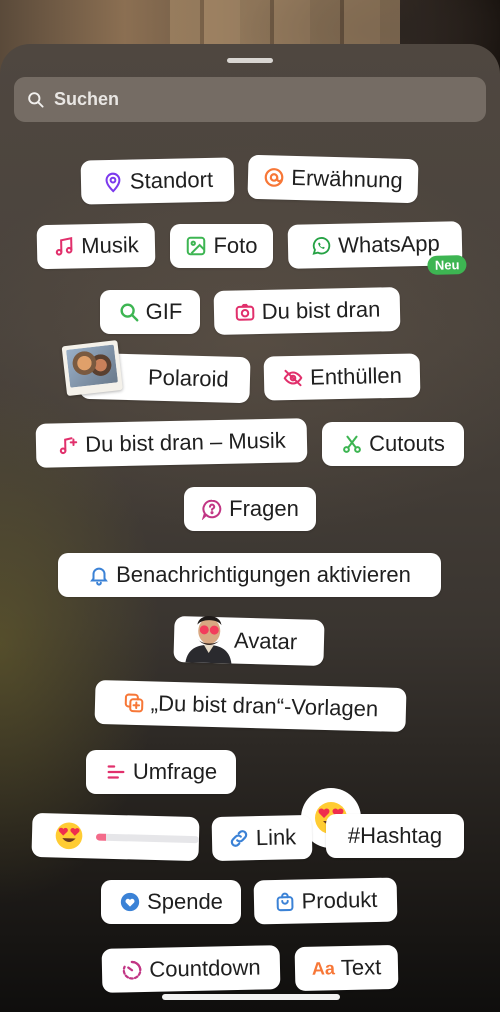 This screenshot has height=1012, width=500. I want to click on sticker-foto: Foto, so click(221, 246).